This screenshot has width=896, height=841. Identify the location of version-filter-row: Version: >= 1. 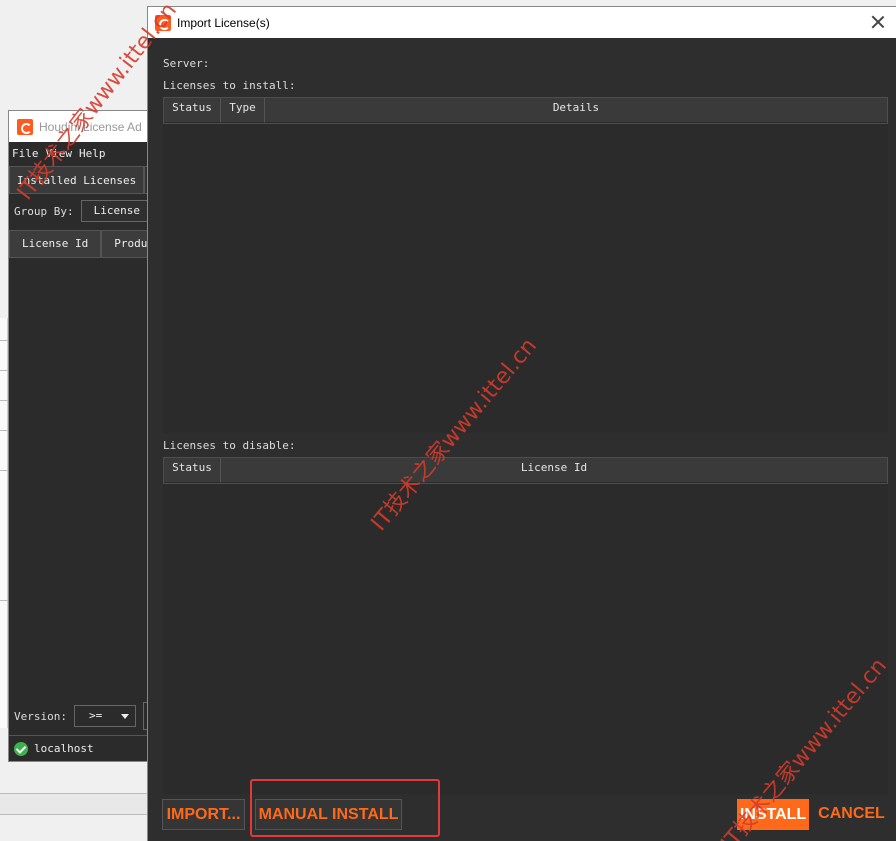
(88, 716).